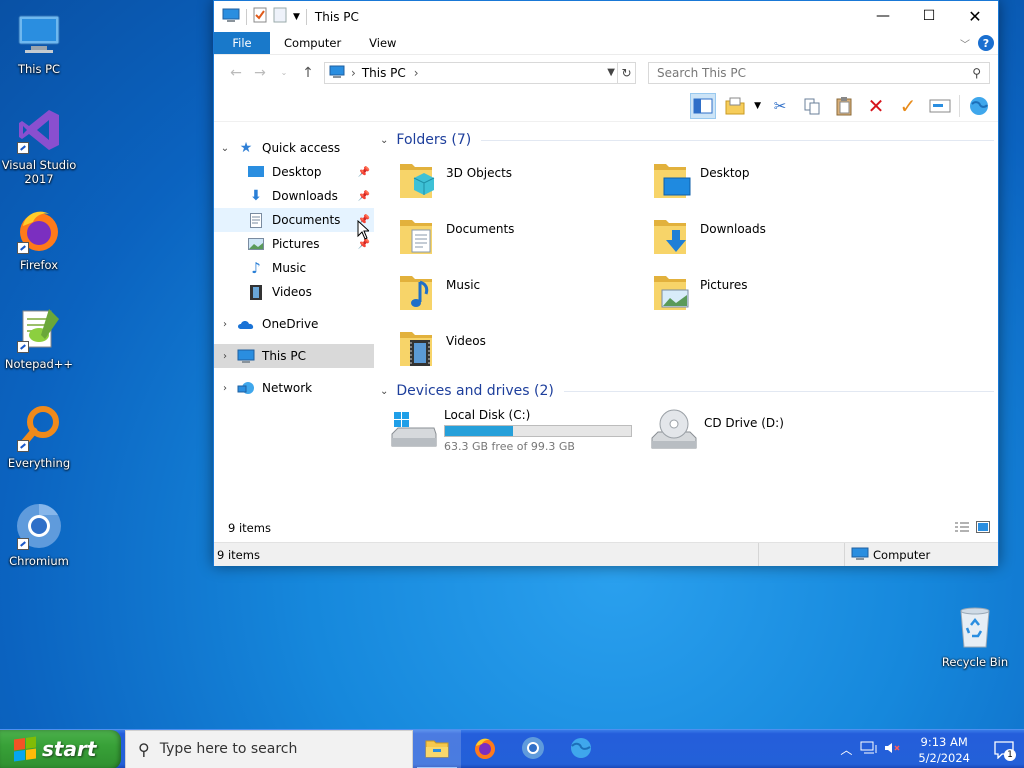 The height and width of the screenshot is (768, 1024). Describe the element at coordinates (496, 184) in the screenshot. I see `folder-3d-objects: 3D Objects` at that location.